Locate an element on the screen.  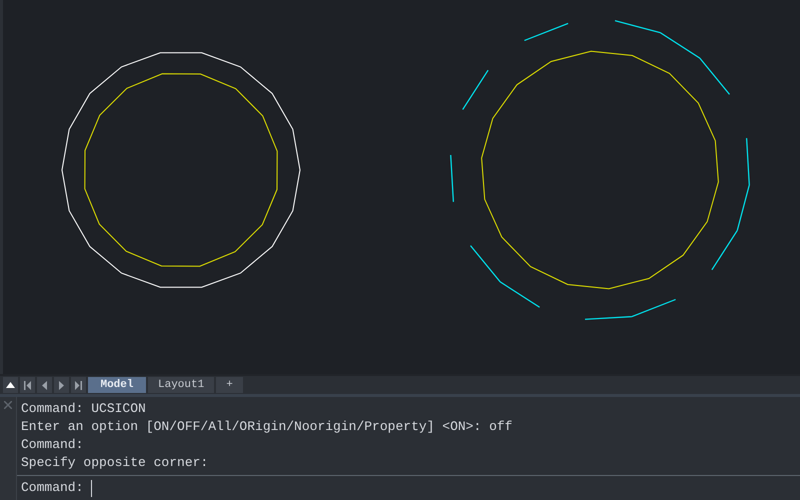
triangle-up-icon is located at coordinates (10, 385).